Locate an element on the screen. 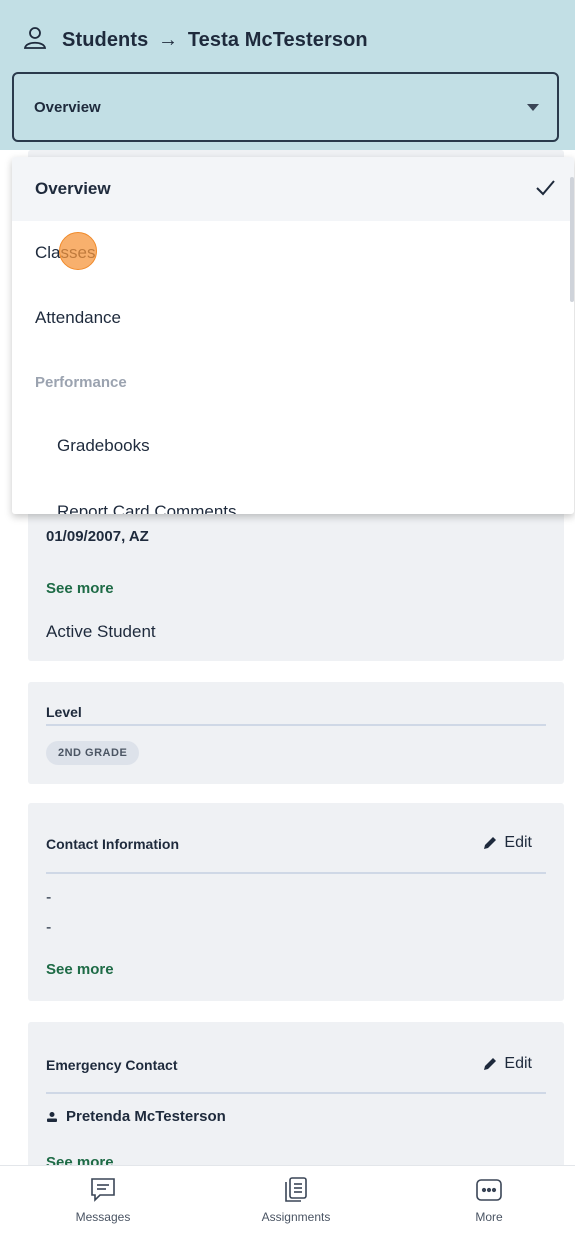 The height and width of the screenshot is (1235, 575). emergency-edit-button: Edit is located at coordinates (507, 1064).